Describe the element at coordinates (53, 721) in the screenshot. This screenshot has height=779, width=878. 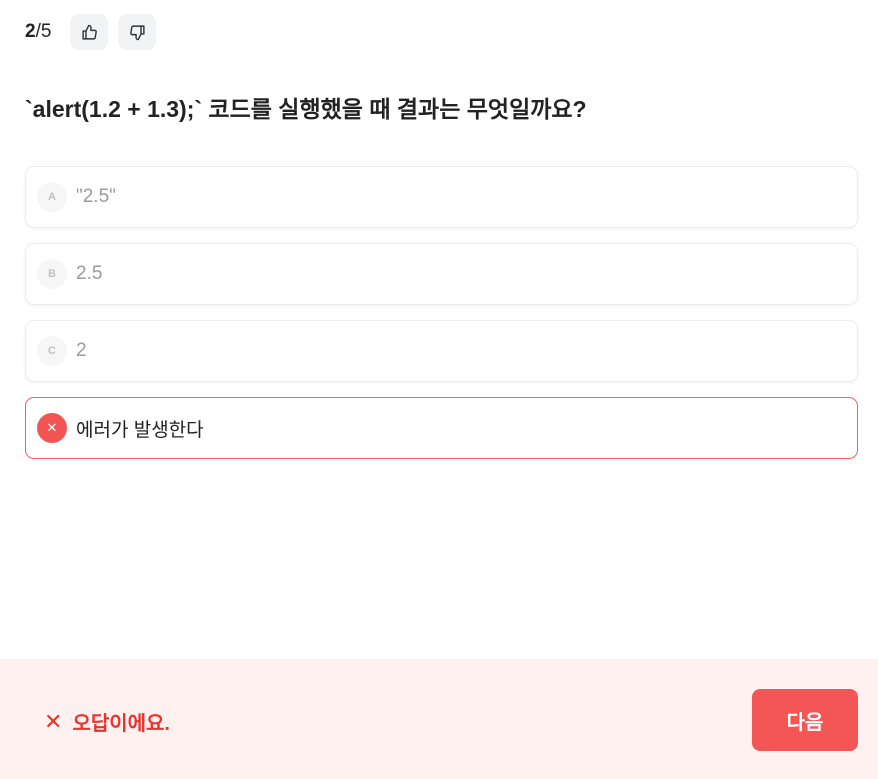
I see `incorrect-x-icon: ✕` at that location.